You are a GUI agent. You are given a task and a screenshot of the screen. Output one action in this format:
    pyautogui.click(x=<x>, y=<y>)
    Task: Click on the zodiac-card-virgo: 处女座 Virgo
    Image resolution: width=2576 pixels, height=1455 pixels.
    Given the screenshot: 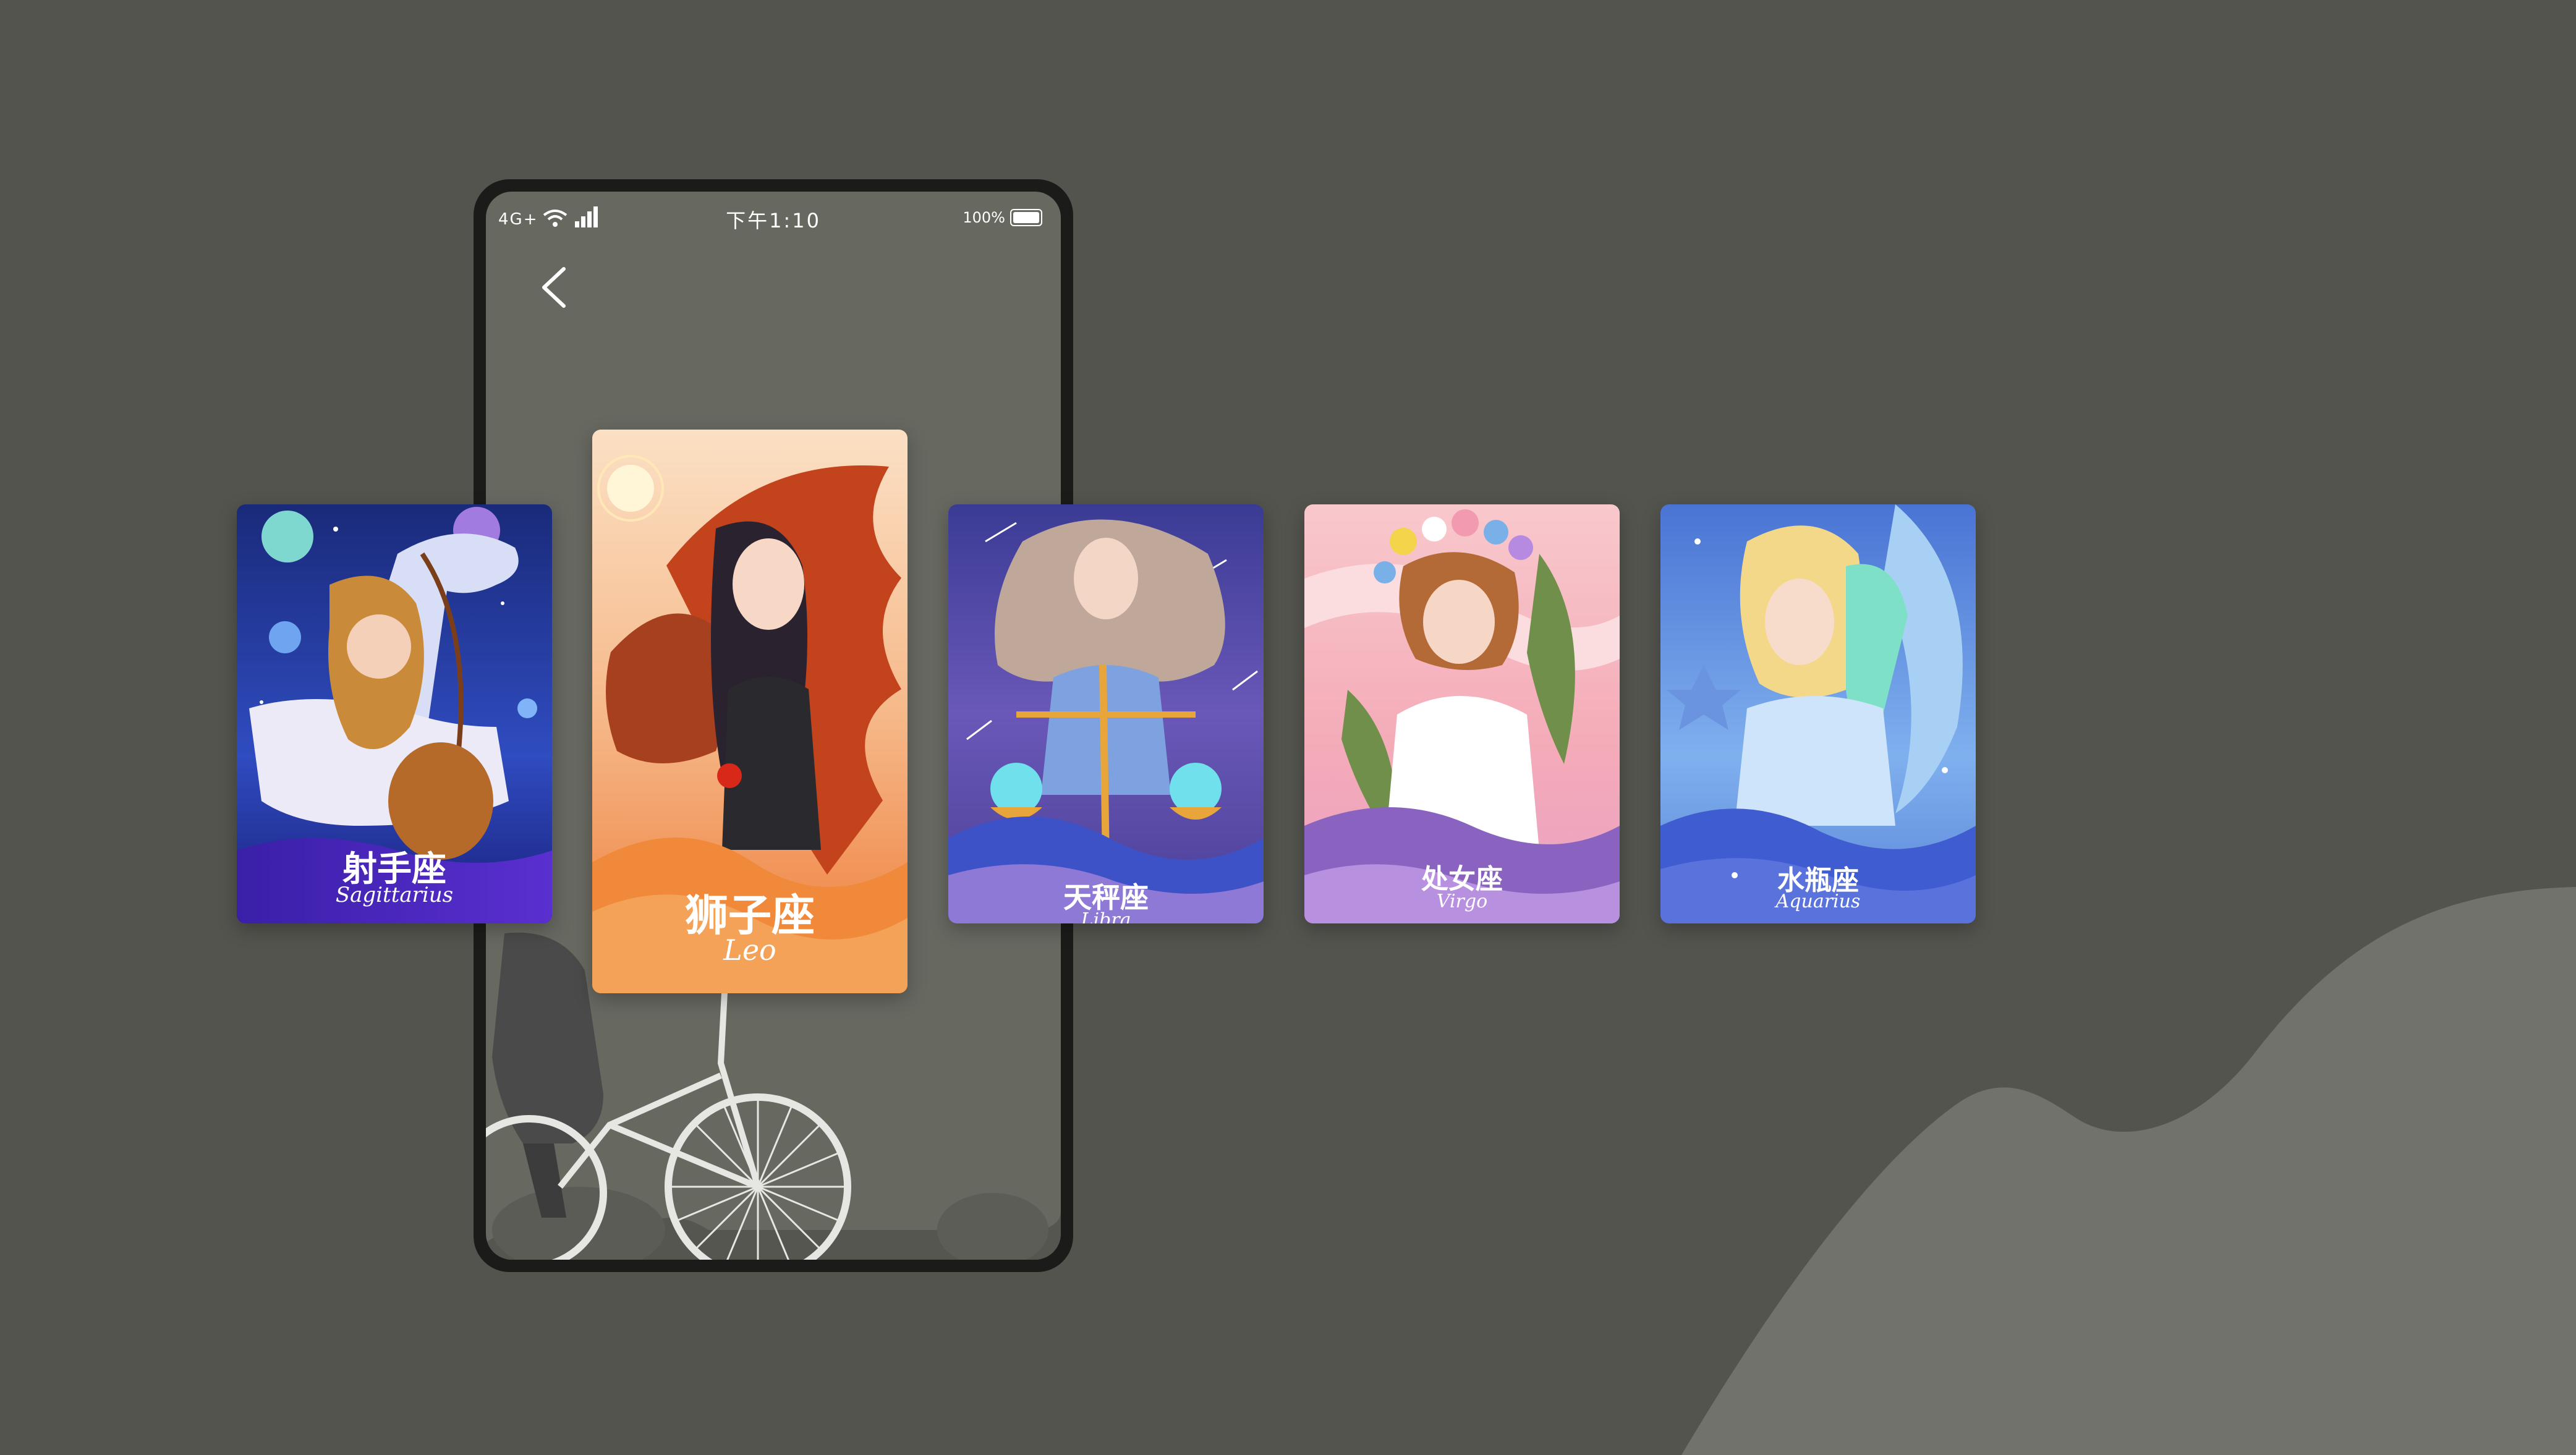 What is the action you would take?
    pyautogui.click(x=1462, y=713)
    